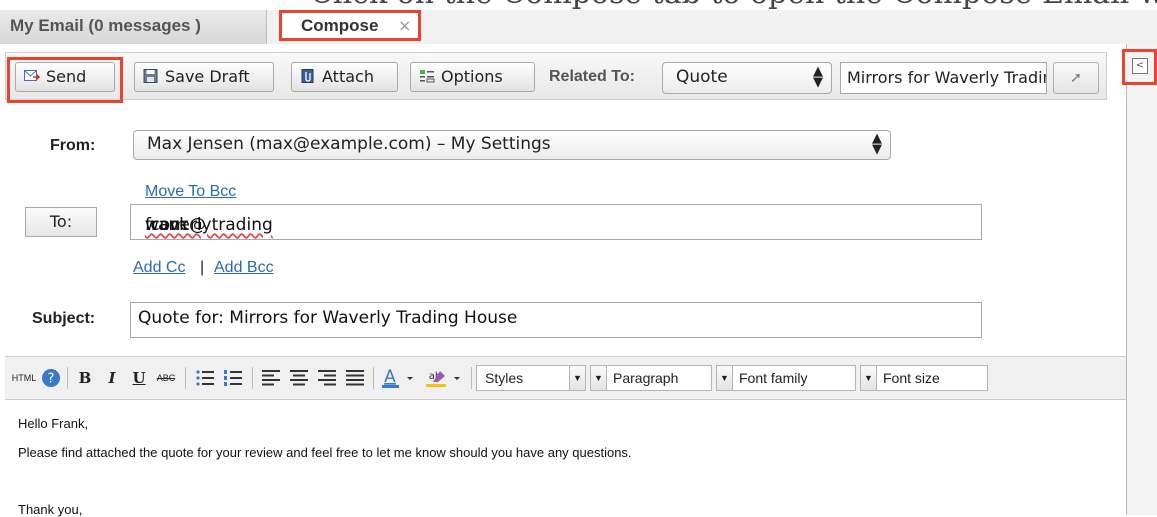  What do you see at coordinates (399, 378) in the screenshot?
I see `text-color-icon: A` at bounding box center [399, 378].